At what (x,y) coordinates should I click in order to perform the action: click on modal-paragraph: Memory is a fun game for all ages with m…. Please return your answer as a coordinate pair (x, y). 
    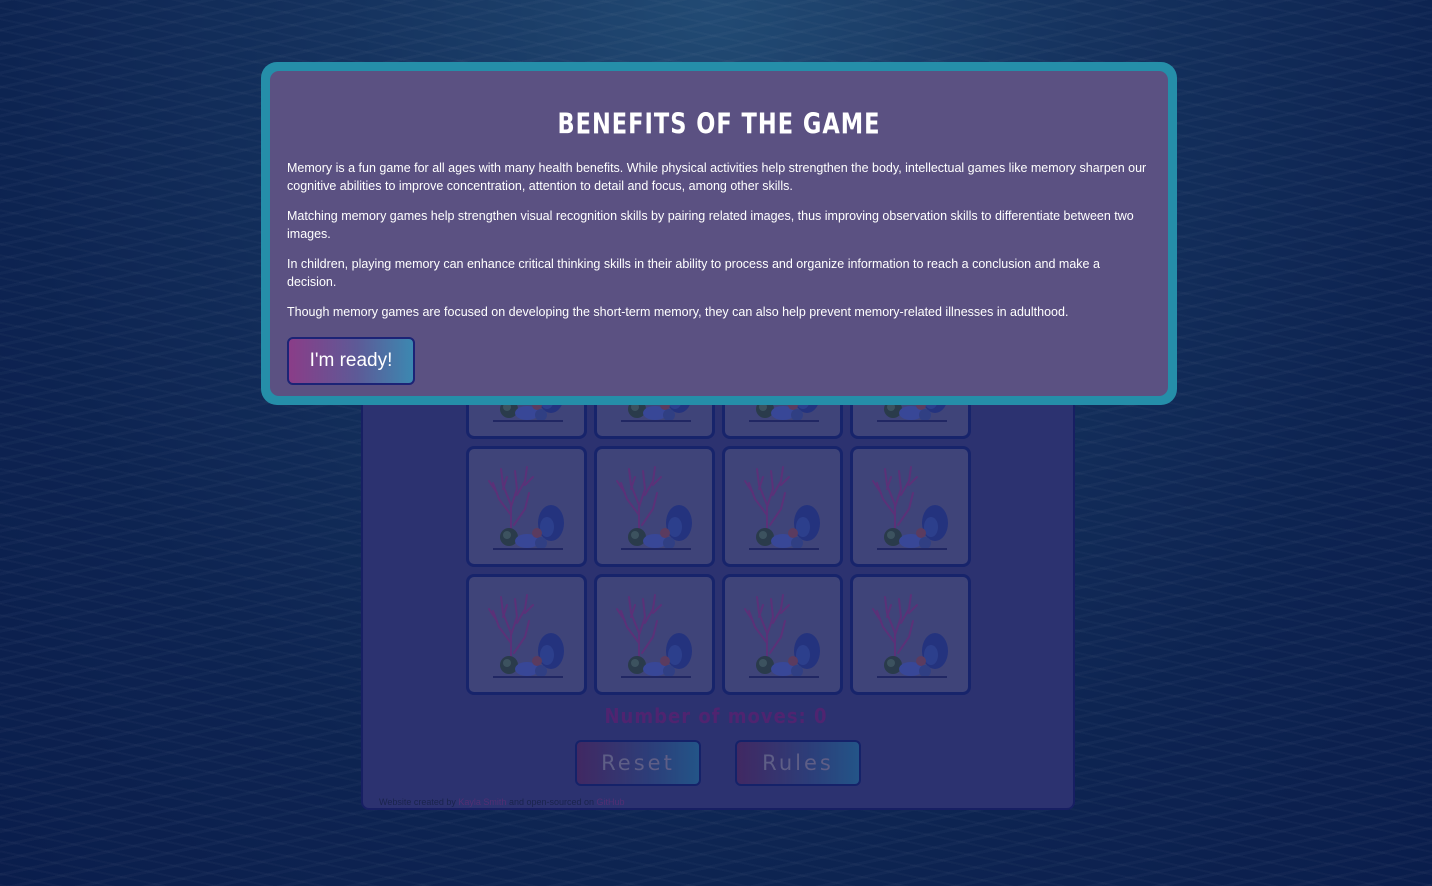
    Looking at the image, I should click on (717, 177).